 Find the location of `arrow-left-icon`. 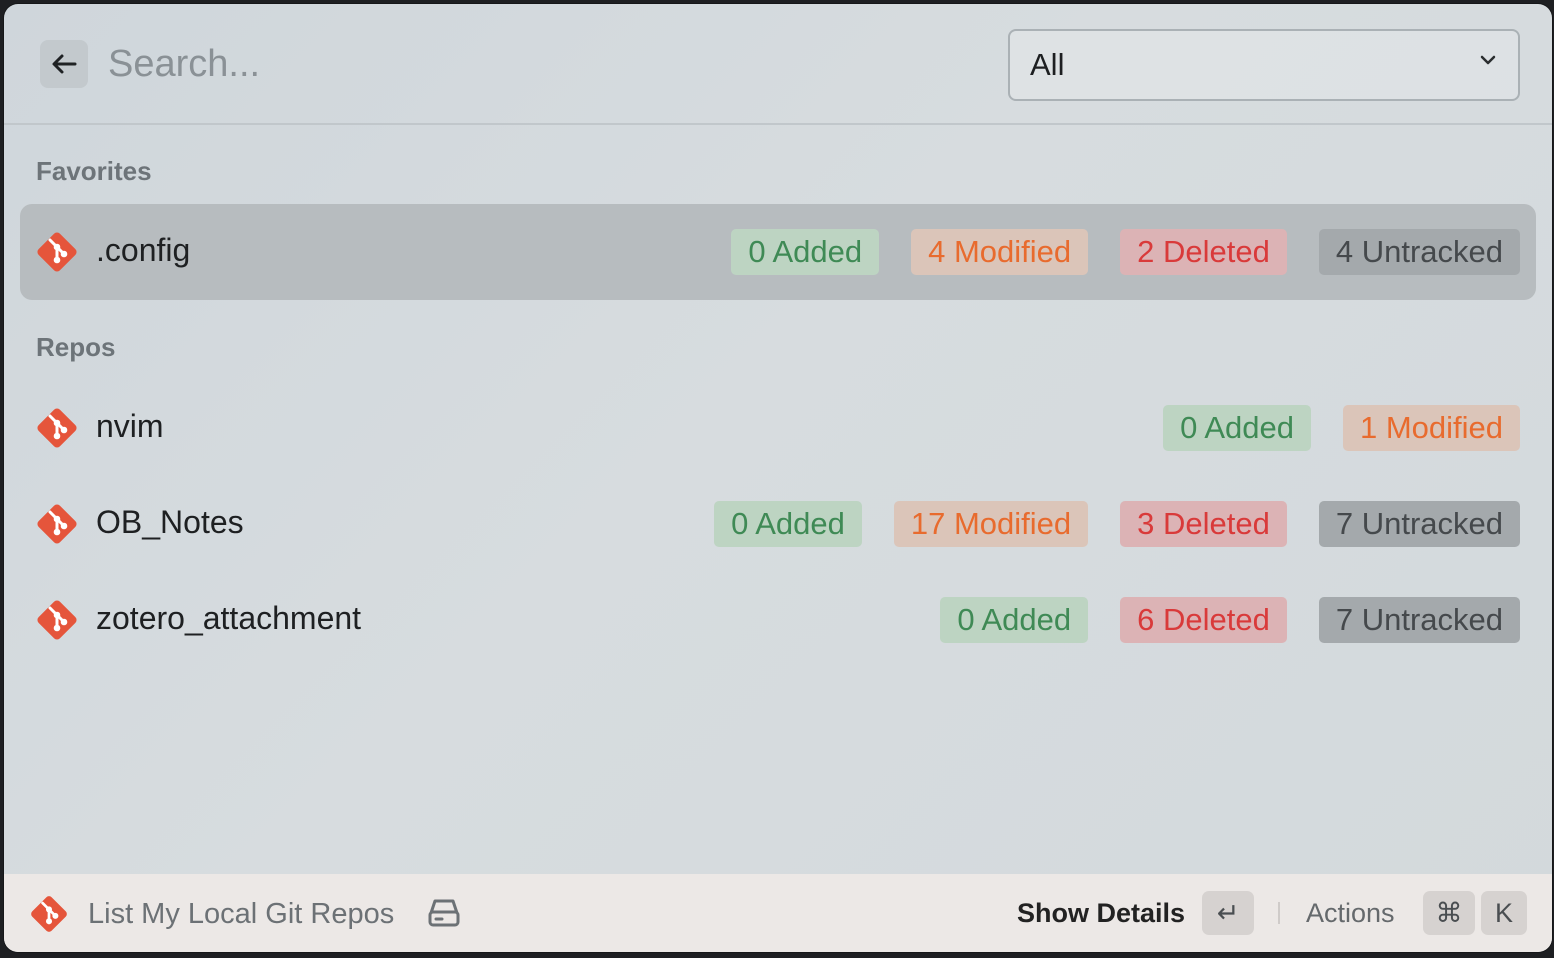

arrow-left-icon is located at coordinates (64, 64).